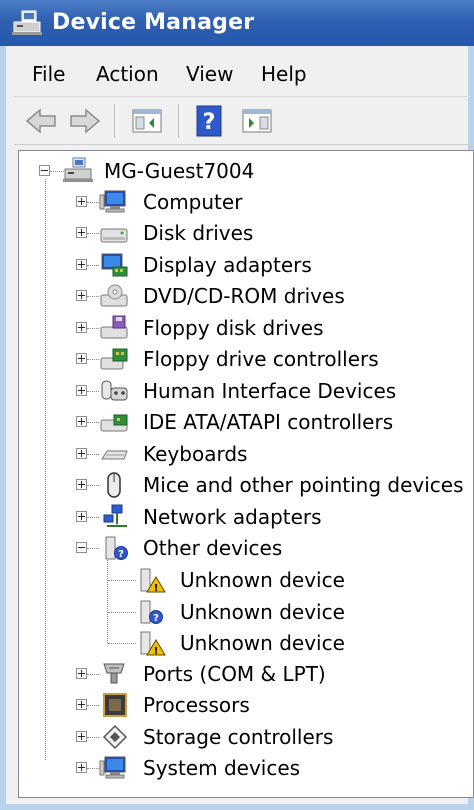 This screenshot has height=810, width=474. I want to click on expand-toggle-dvd-drives, so click(81, 295).